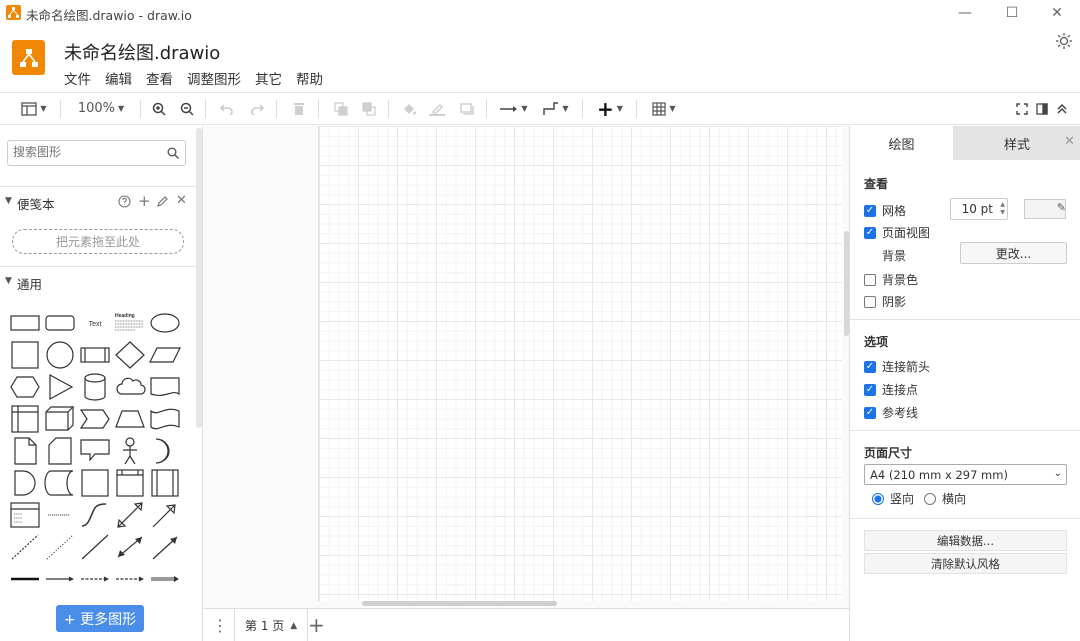 Image resolution: width=1080 pixels, height=641 pixels. Describe the element at coordinates (25, 451) in the screenshot. I see `note-shape` at that location.